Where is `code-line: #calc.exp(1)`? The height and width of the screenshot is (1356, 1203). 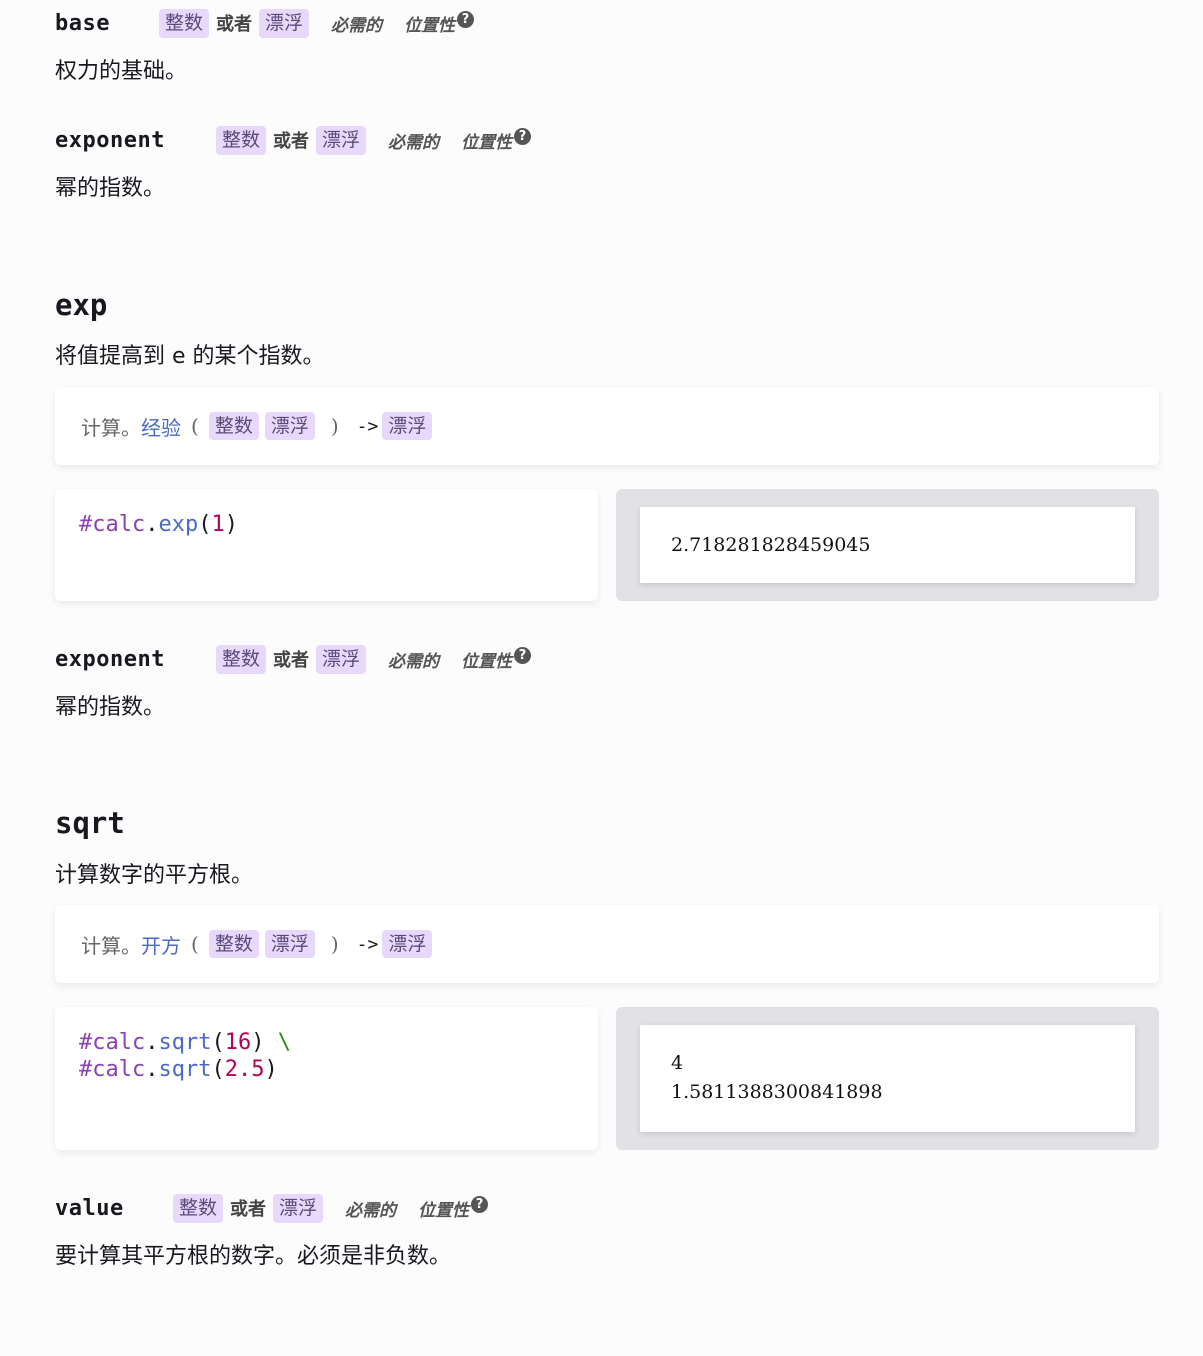
code-line: #calc.exp(1) is located at coordinates (158, 524).